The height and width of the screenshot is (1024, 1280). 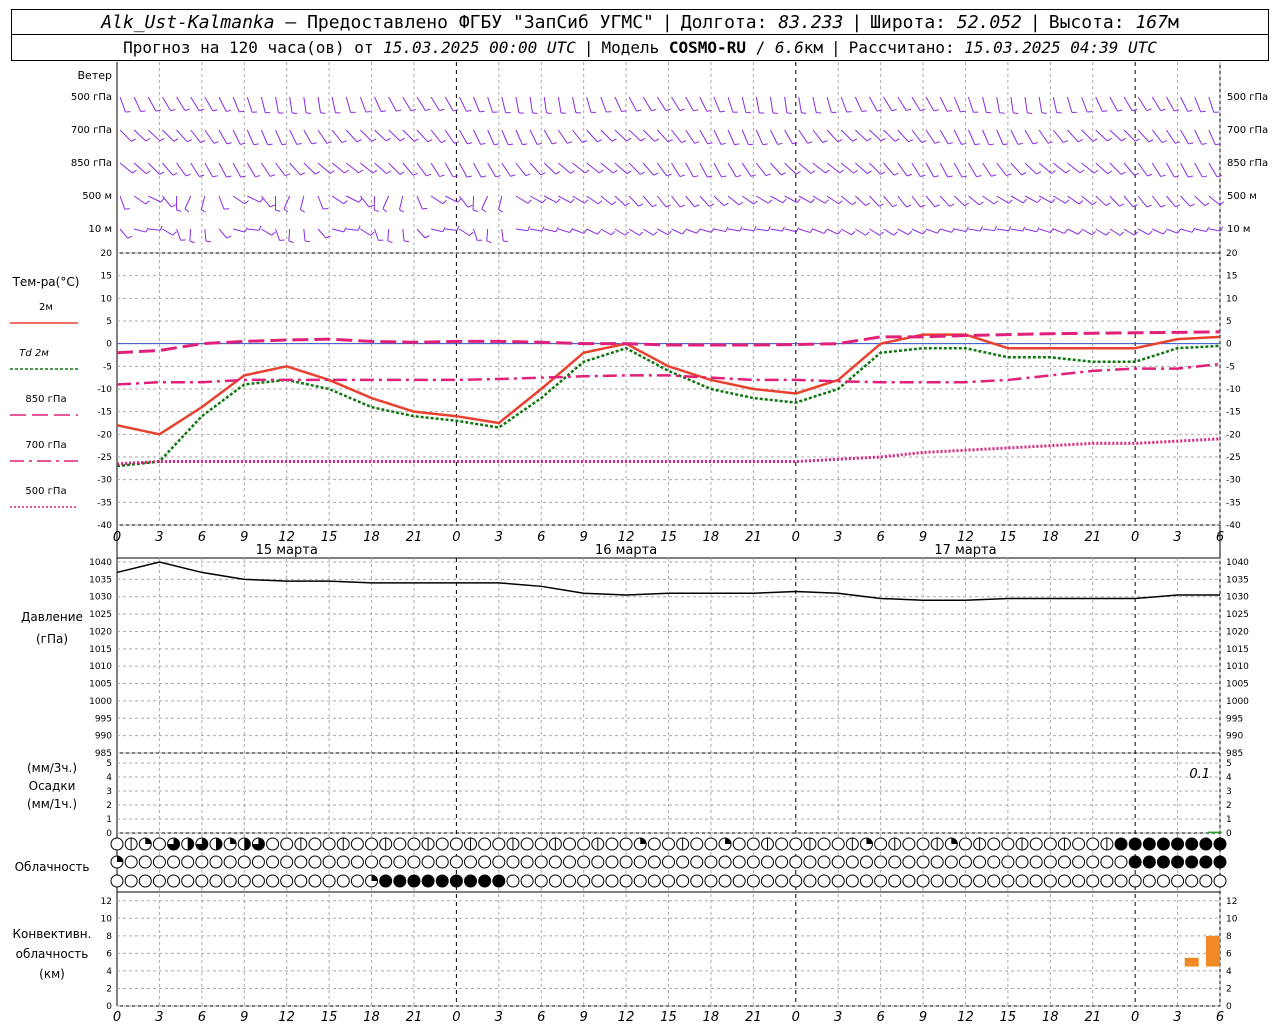 What do you see at coordinates (626, 550) in the screenshot?
I see `date-label: 16 марта` at bounding box center [626, 550].